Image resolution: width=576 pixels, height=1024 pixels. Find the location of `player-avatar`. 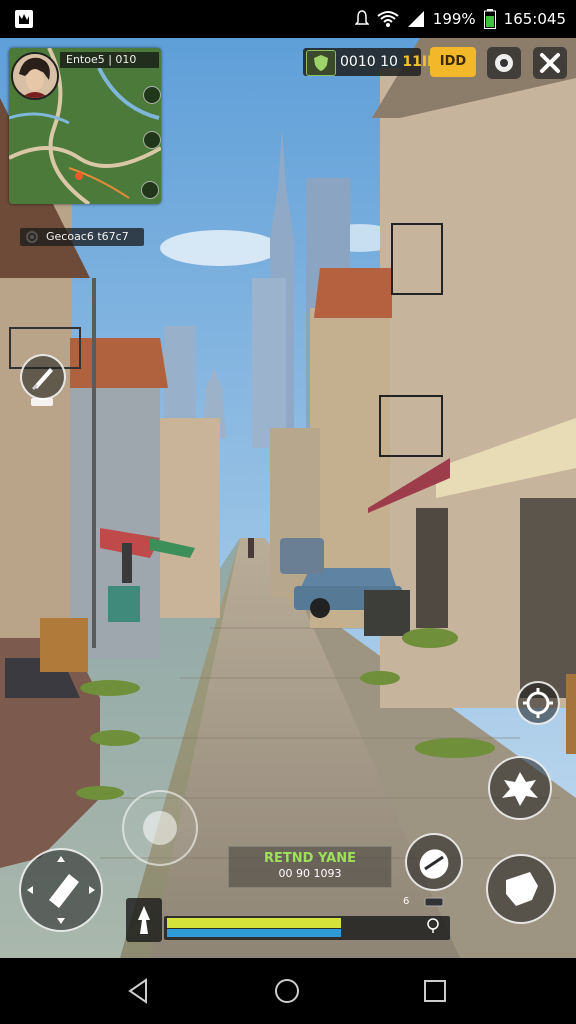

player-avatar is located at coordinates (35, 76).